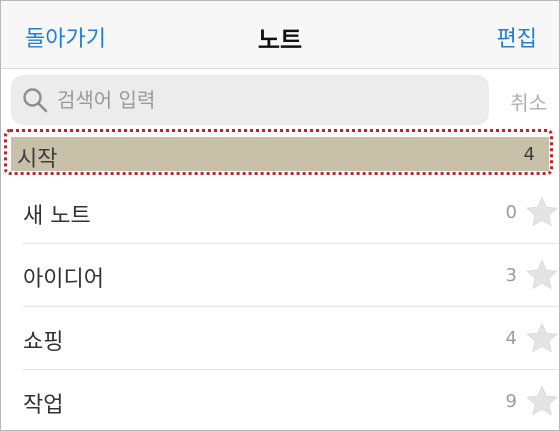  I want to click on edit-button: 편집, so click(517, 37).